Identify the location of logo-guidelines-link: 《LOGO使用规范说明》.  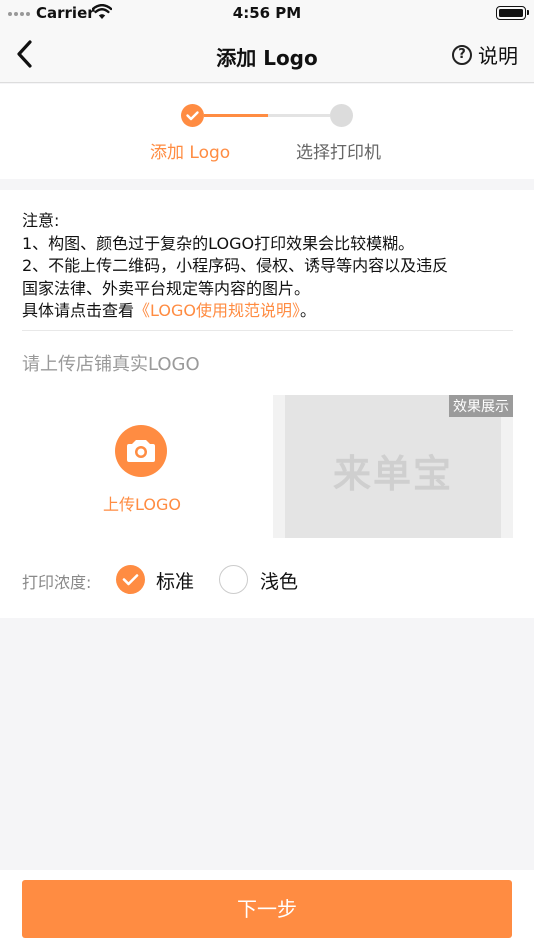
(217, 310).